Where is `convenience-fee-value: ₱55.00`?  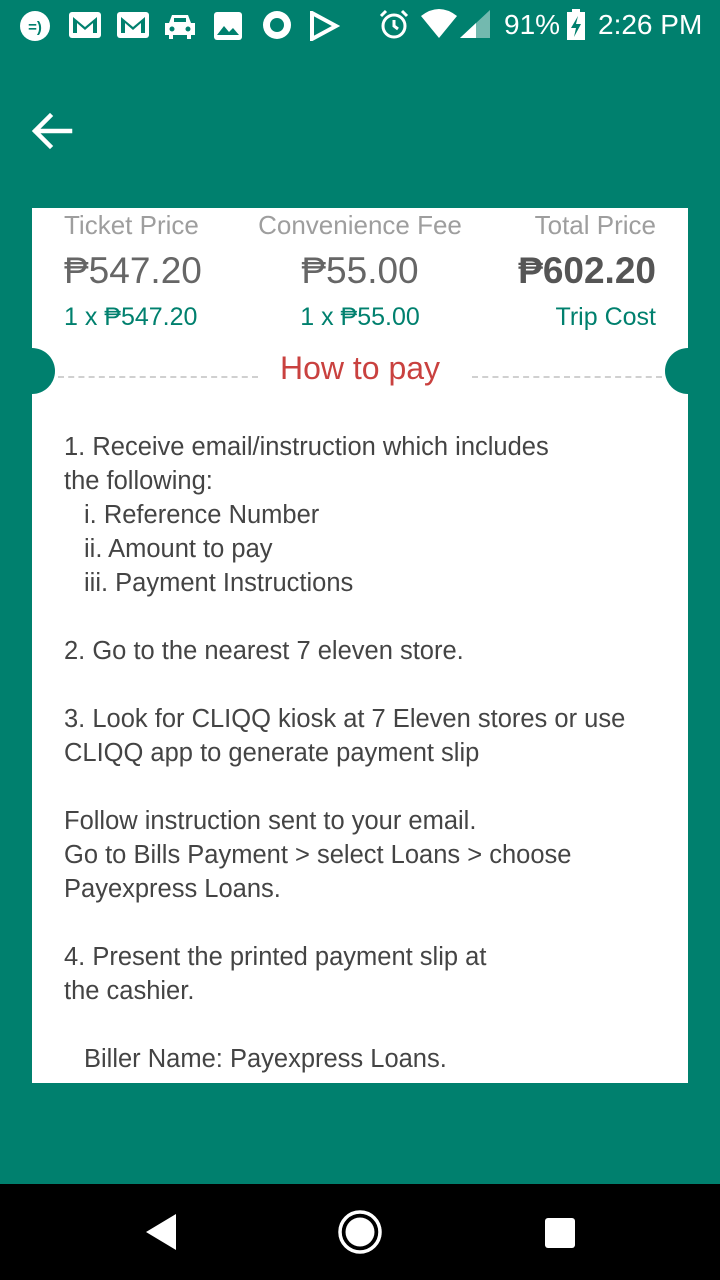 convenience-fee-value: ₱55.00 is located at coordinates (360, 270).